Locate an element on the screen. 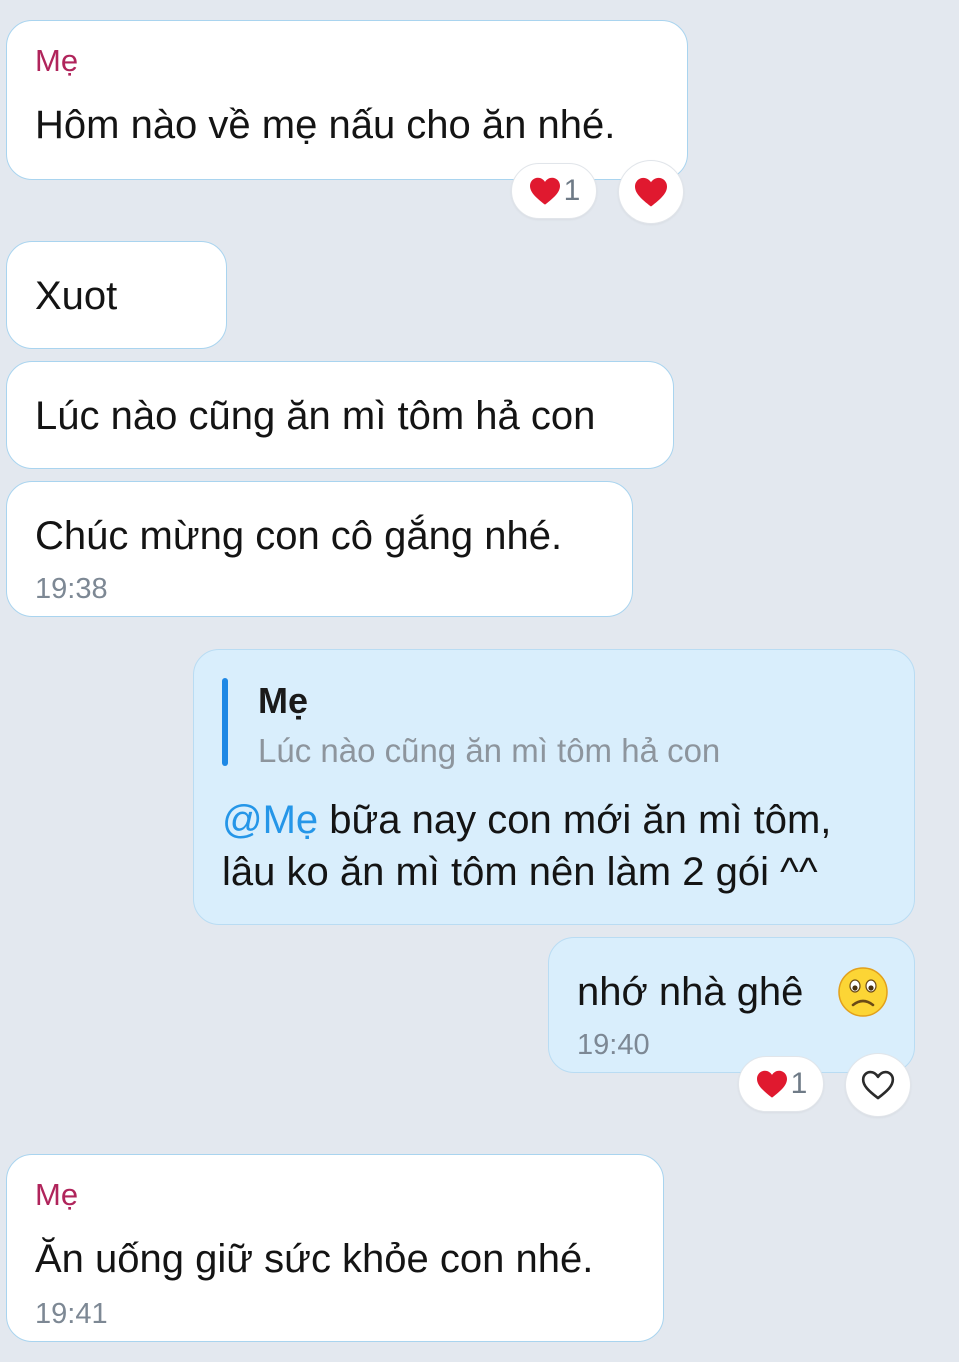 This screenshot has height=1362, width=959. message-timestamp: 19:38 is located at coordinates (71, 589).